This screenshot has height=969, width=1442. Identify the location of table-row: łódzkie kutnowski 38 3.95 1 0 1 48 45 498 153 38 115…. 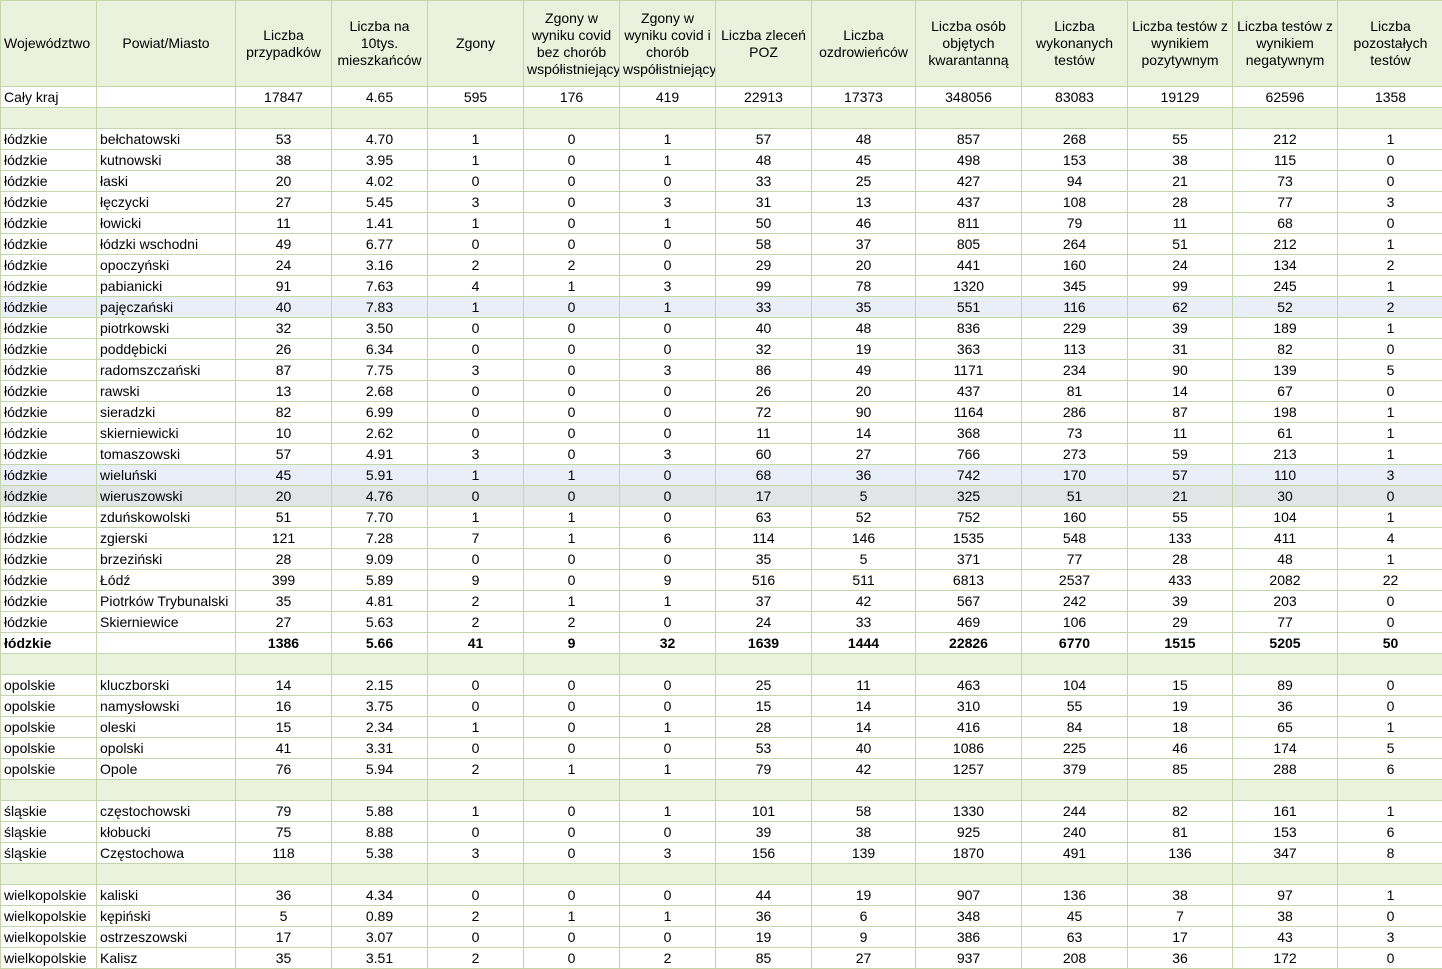
(721, 160).